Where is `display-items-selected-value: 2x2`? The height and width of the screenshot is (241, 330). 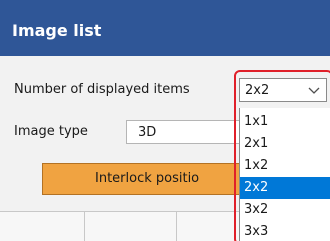
display-items-selected-value: 2x2 is located at coordinates (257, 90).